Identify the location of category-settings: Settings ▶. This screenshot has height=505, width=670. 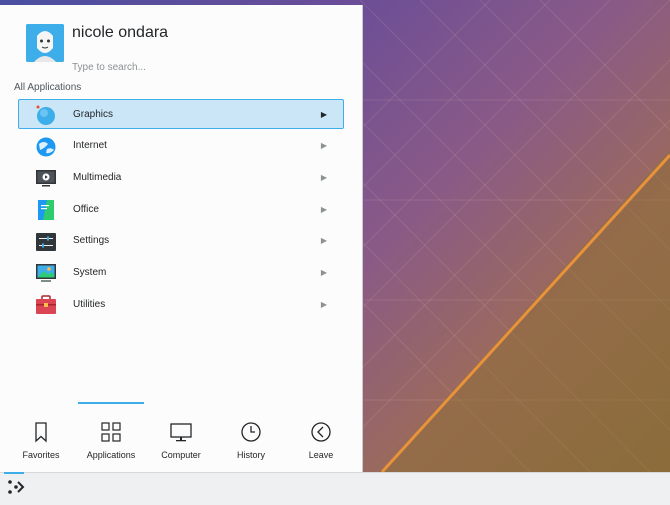
(181, 241).